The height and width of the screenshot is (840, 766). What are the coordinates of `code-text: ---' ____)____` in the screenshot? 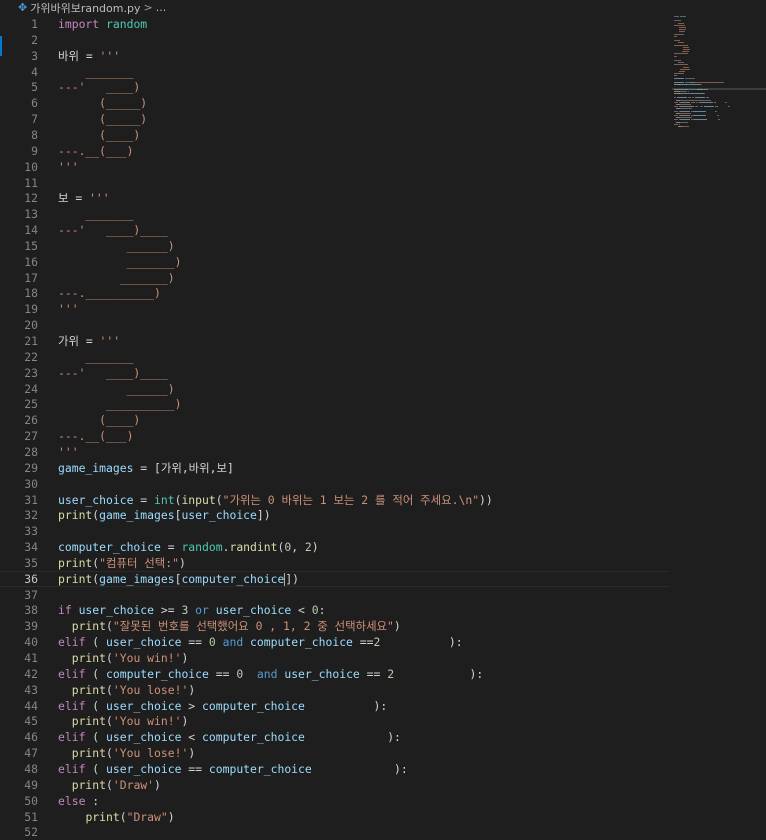 It's located at (113, 373).